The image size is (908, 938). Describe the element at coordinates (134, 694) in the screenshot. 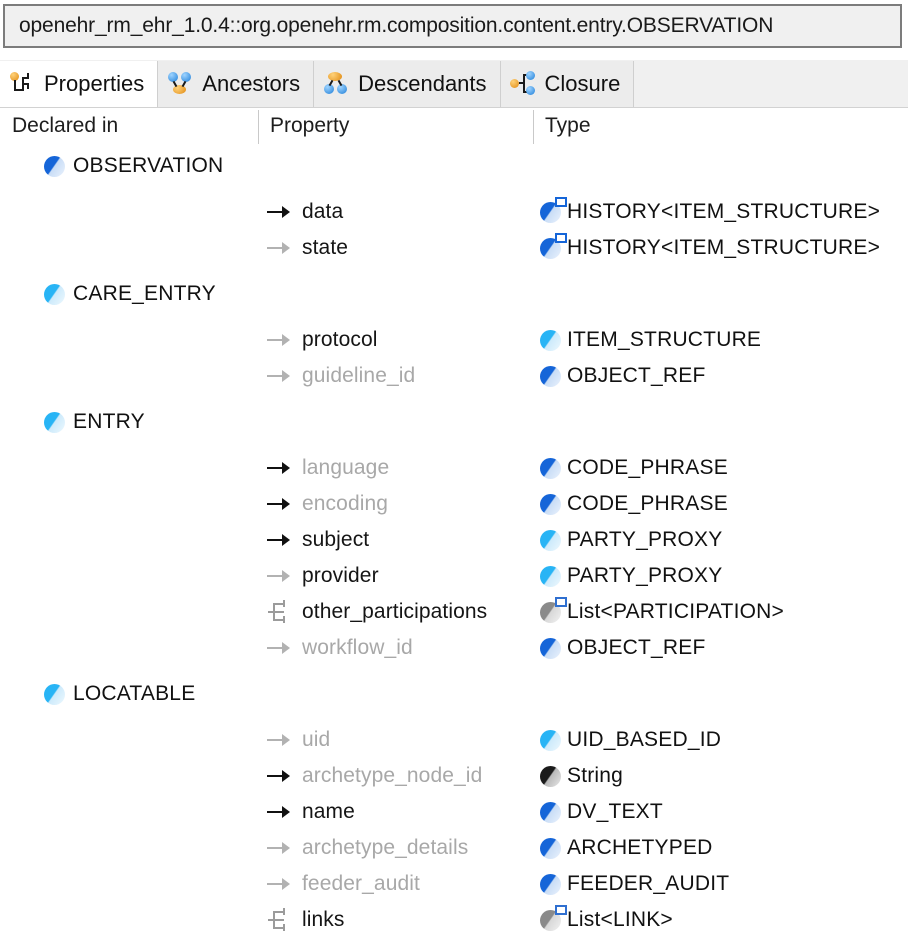

I see `declared-in-class-name: LOCATABLE` at that location.